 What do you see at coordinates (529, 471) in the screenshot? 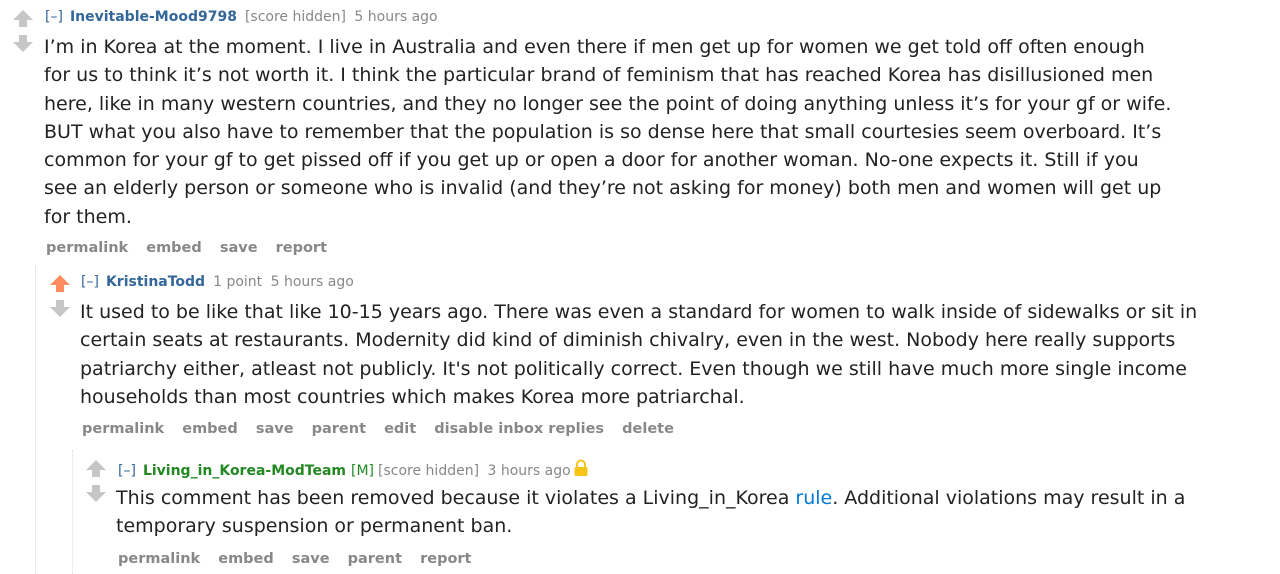
I see `timestamp: 3 hours ago` at bounding box center [529, 471].